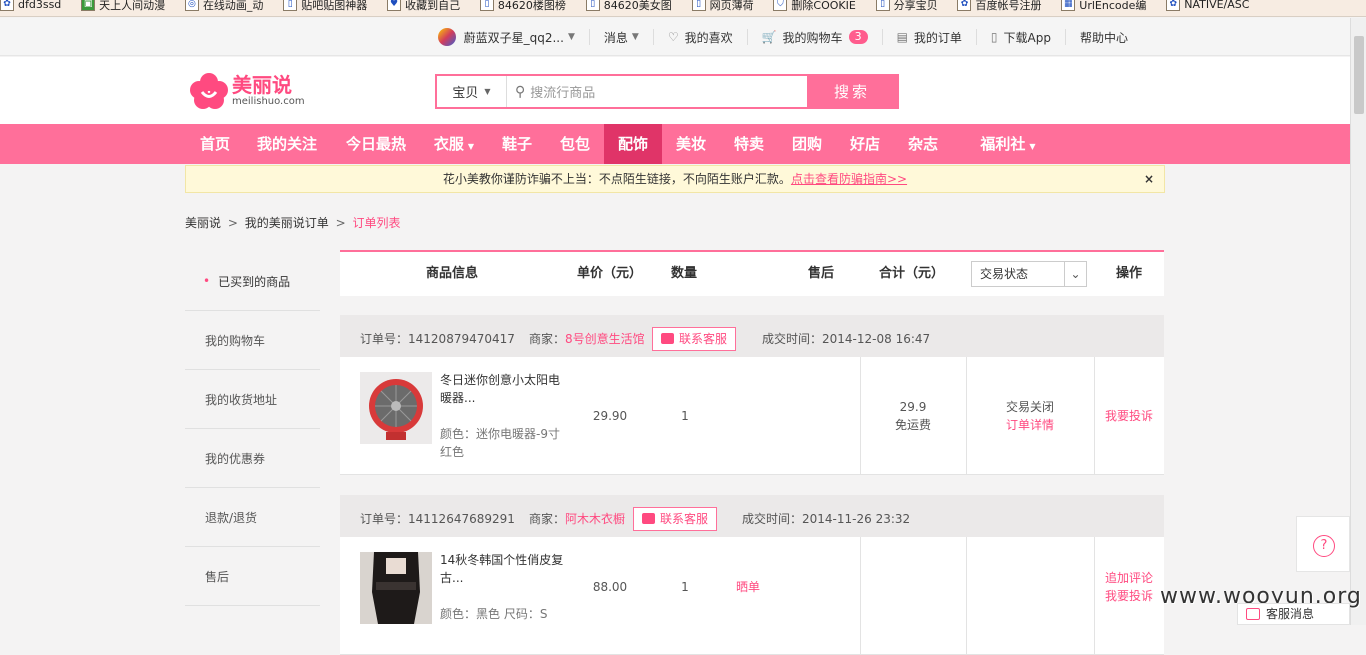 The width and height of the screenshot is (1366, 655). What do you see at coordinates (595, 519) in the screenshot?
I see `seller-link: 阿木木衣橱` at bounding box center [595, 519].